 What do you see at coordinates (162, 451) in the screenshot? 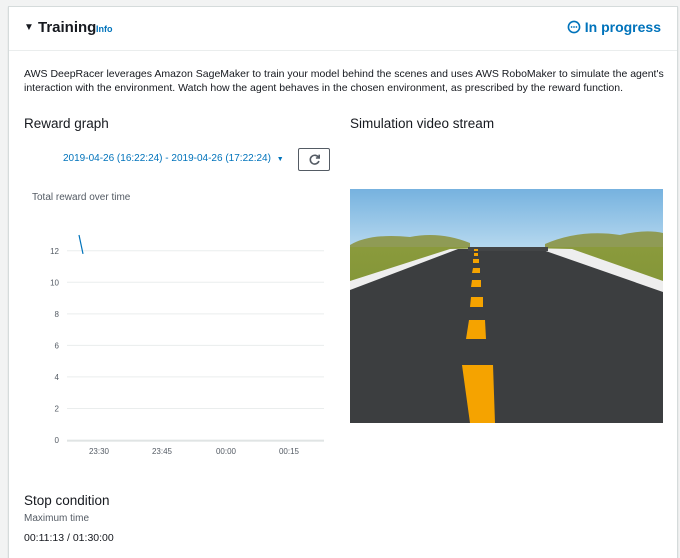
I see `x-tick-label: 23:45` at bounding box center [162, 451].